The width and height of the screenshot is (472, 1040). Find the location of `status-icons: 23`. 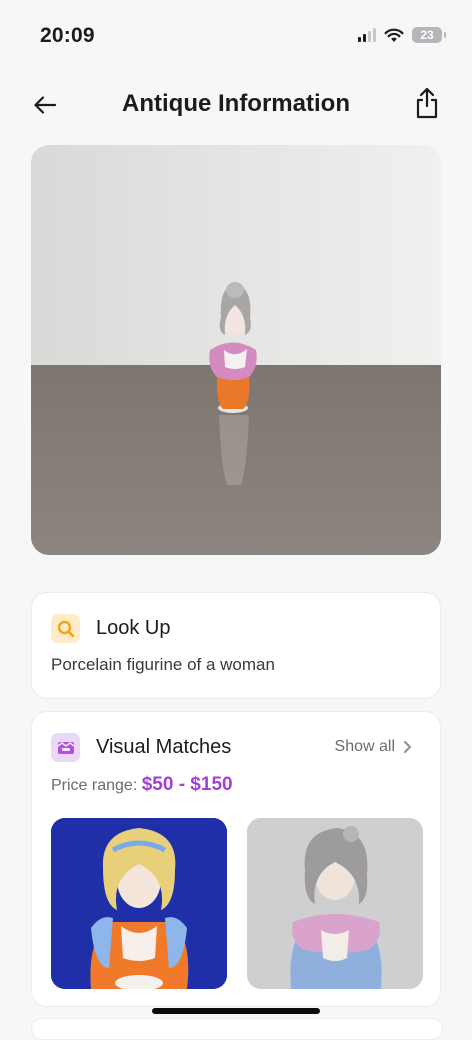

status-icons: 23 is located at coordinates (402, 35).